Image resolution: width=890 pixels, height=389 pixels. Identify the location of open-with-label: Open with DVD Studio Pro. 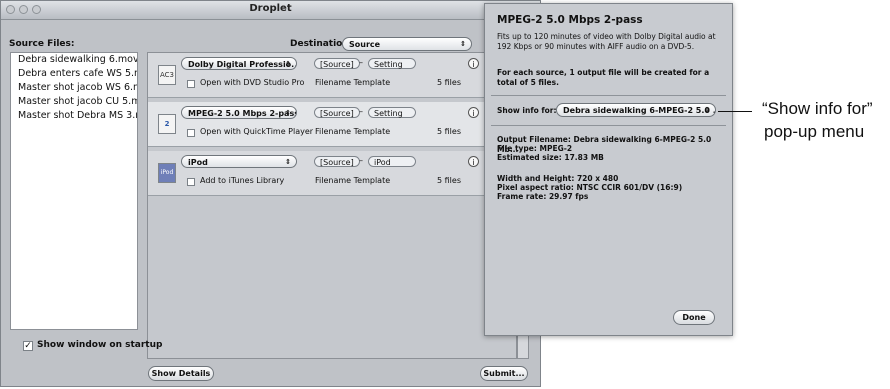
(252, 82).